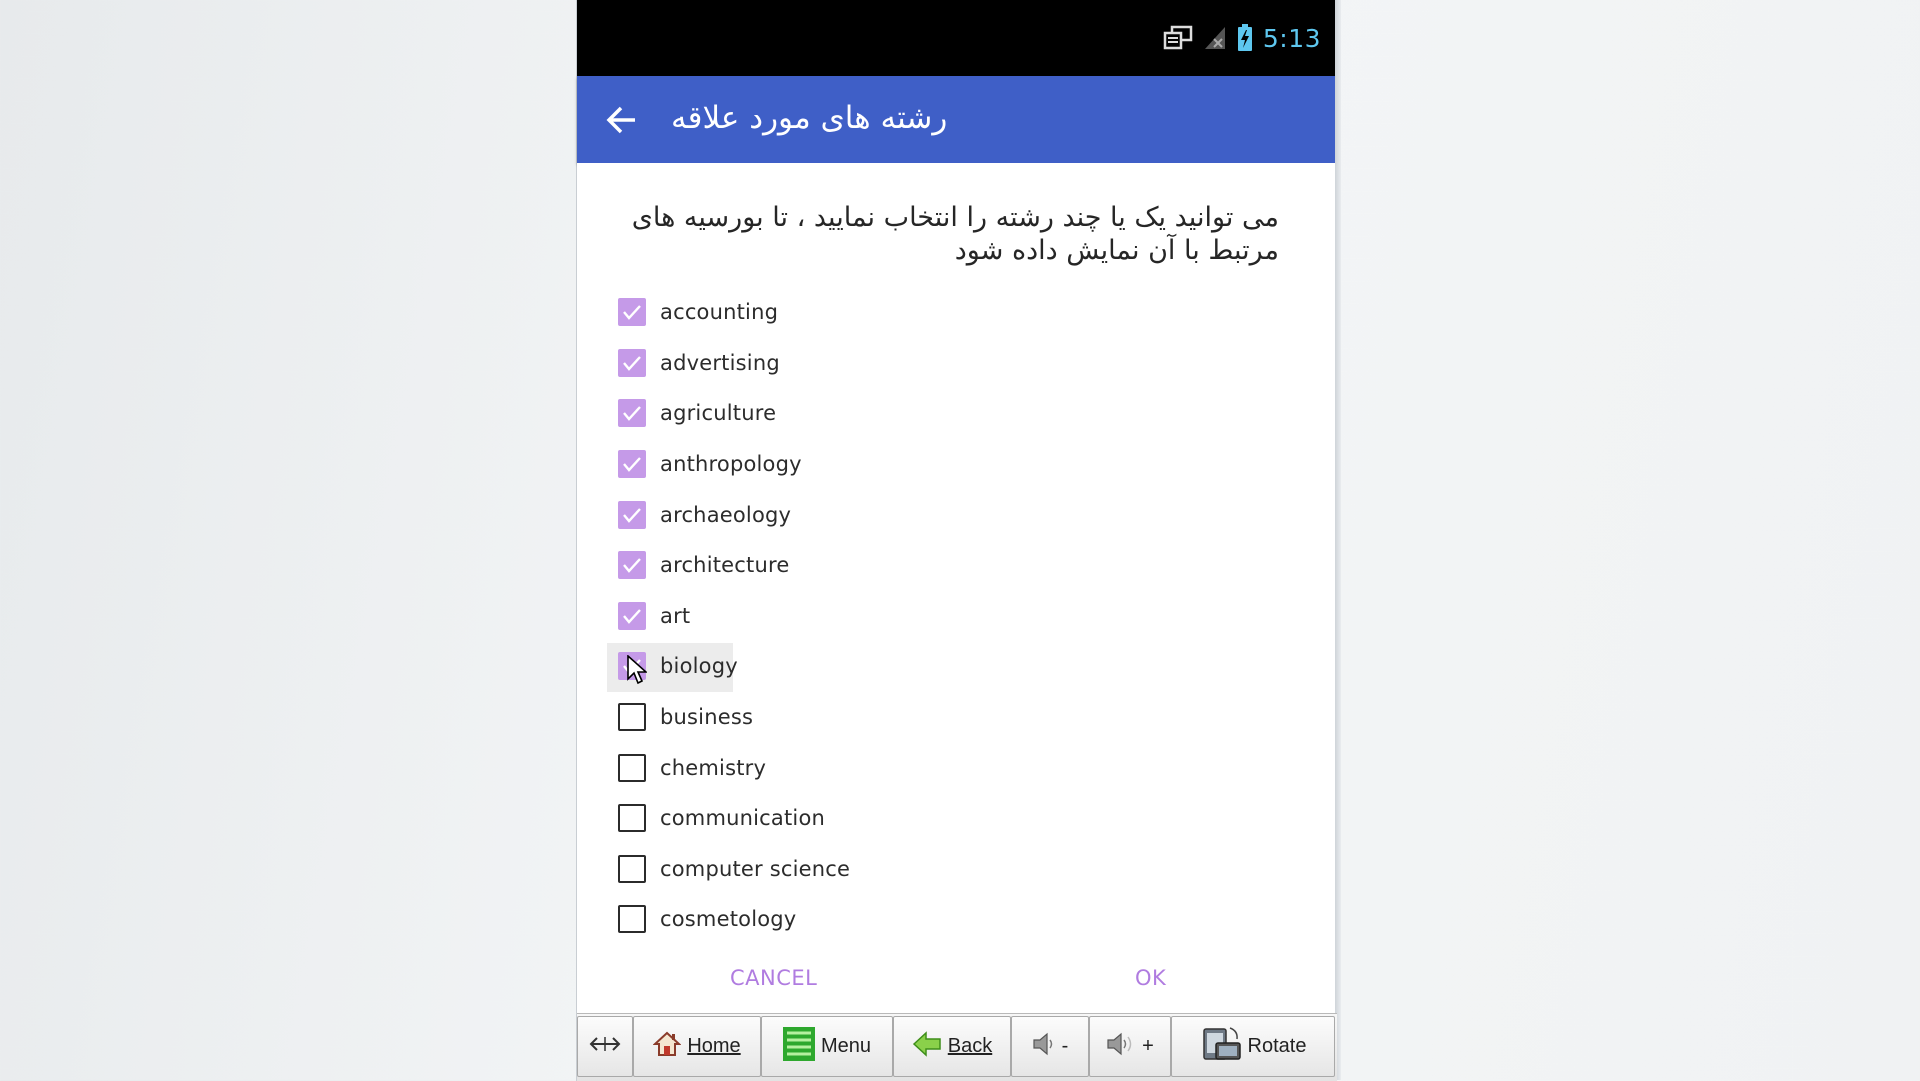 The height and width of the screenshot is (1081, 1920). Describe the element at coordinates (755, 868) in the screenshot. I see `option-label: computer science` at that location.